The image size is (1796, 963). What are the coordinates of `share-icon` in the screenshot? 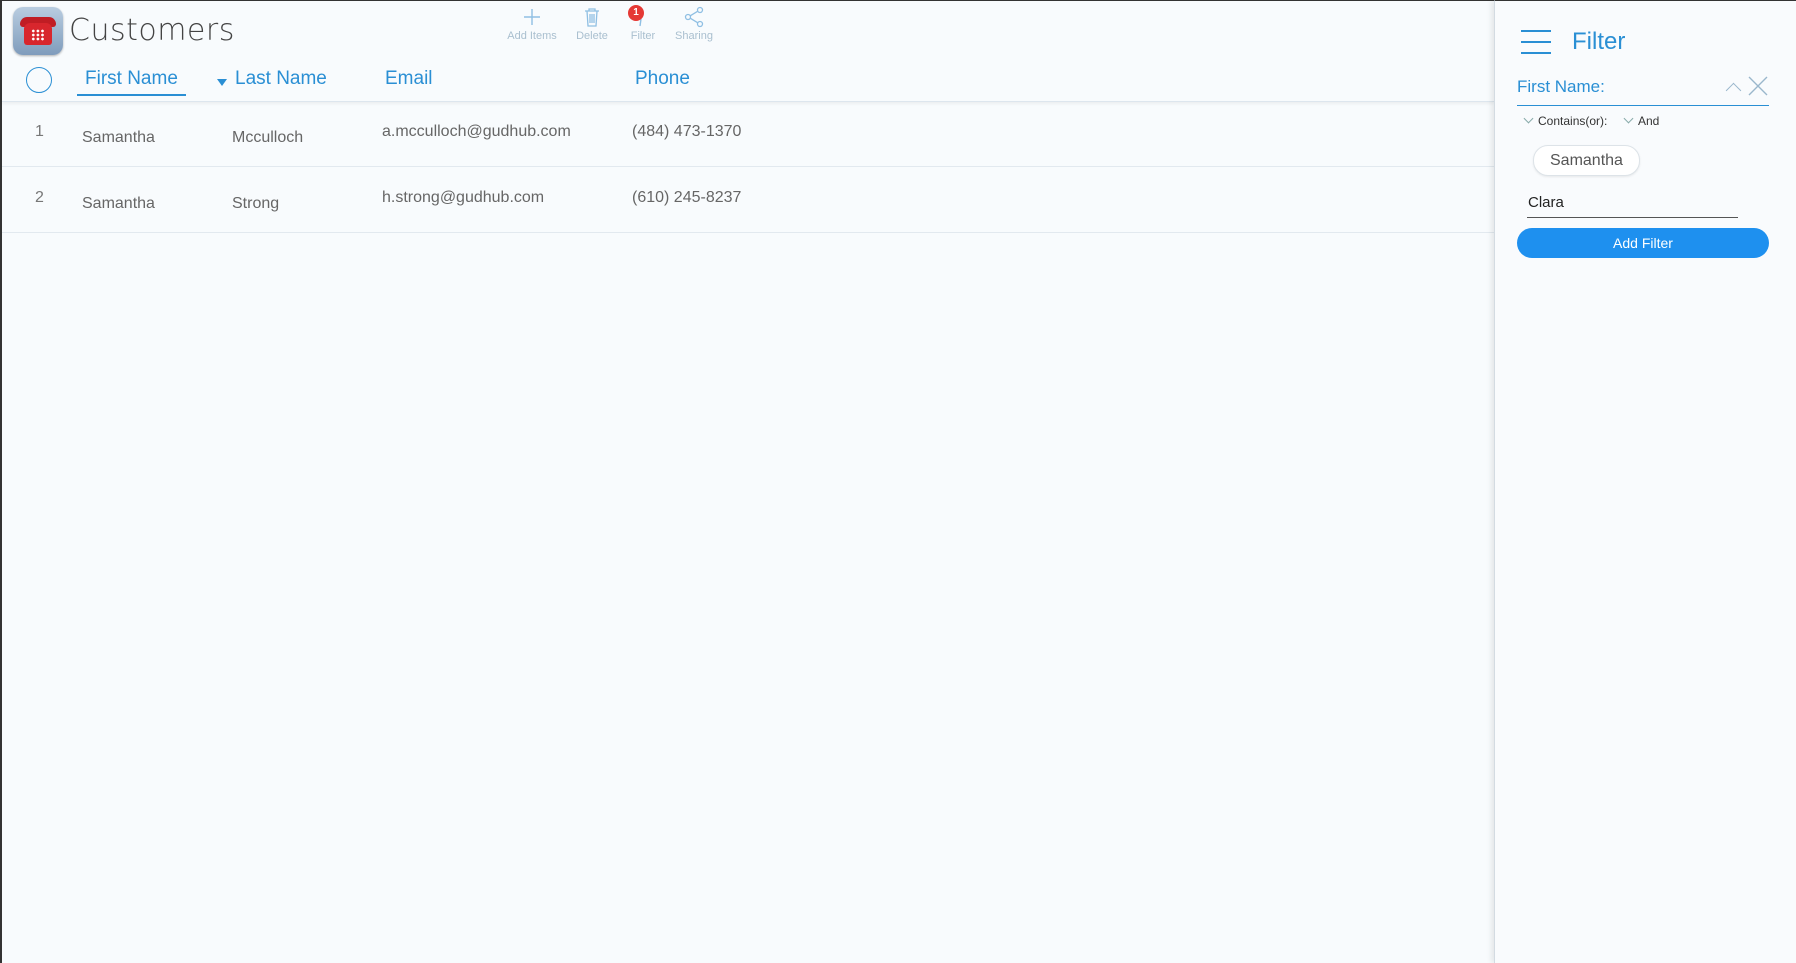 It's located at (694, 17).